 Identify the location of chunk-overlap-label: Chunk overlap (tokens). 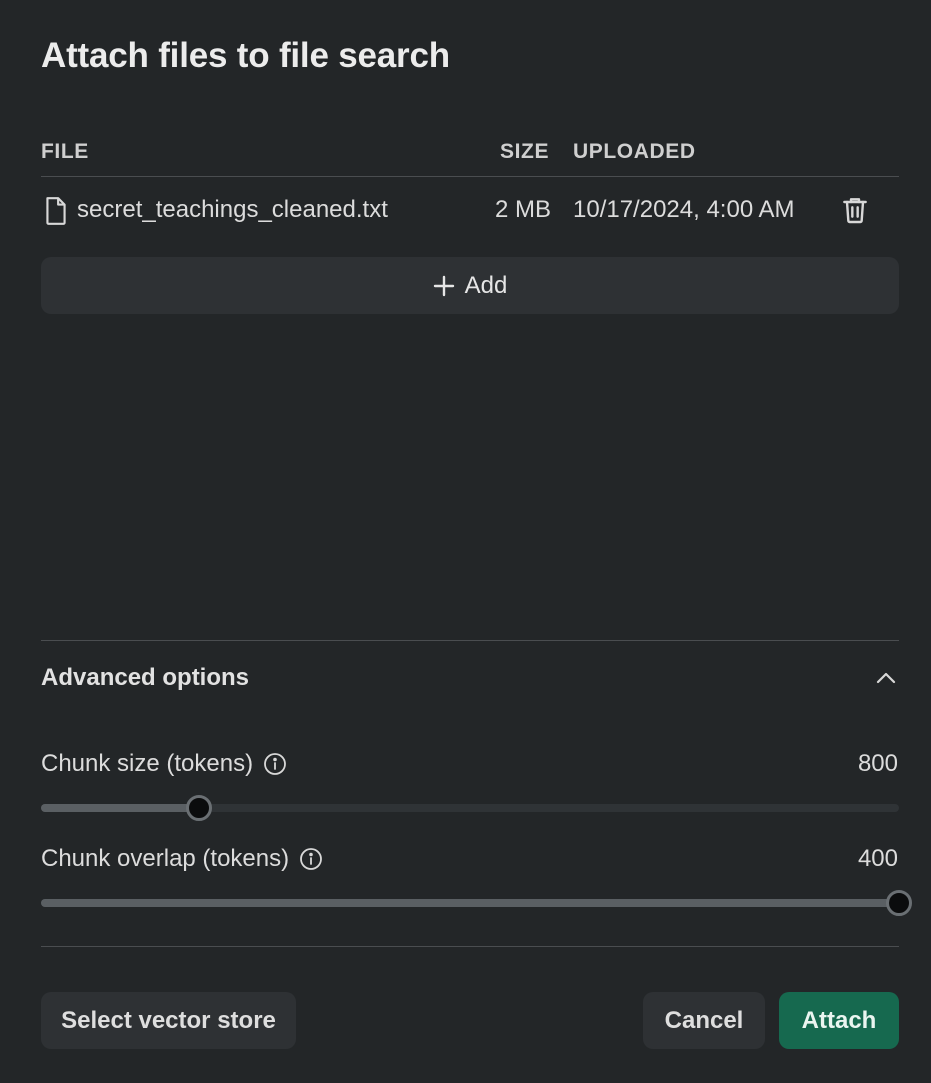
(165, 858).